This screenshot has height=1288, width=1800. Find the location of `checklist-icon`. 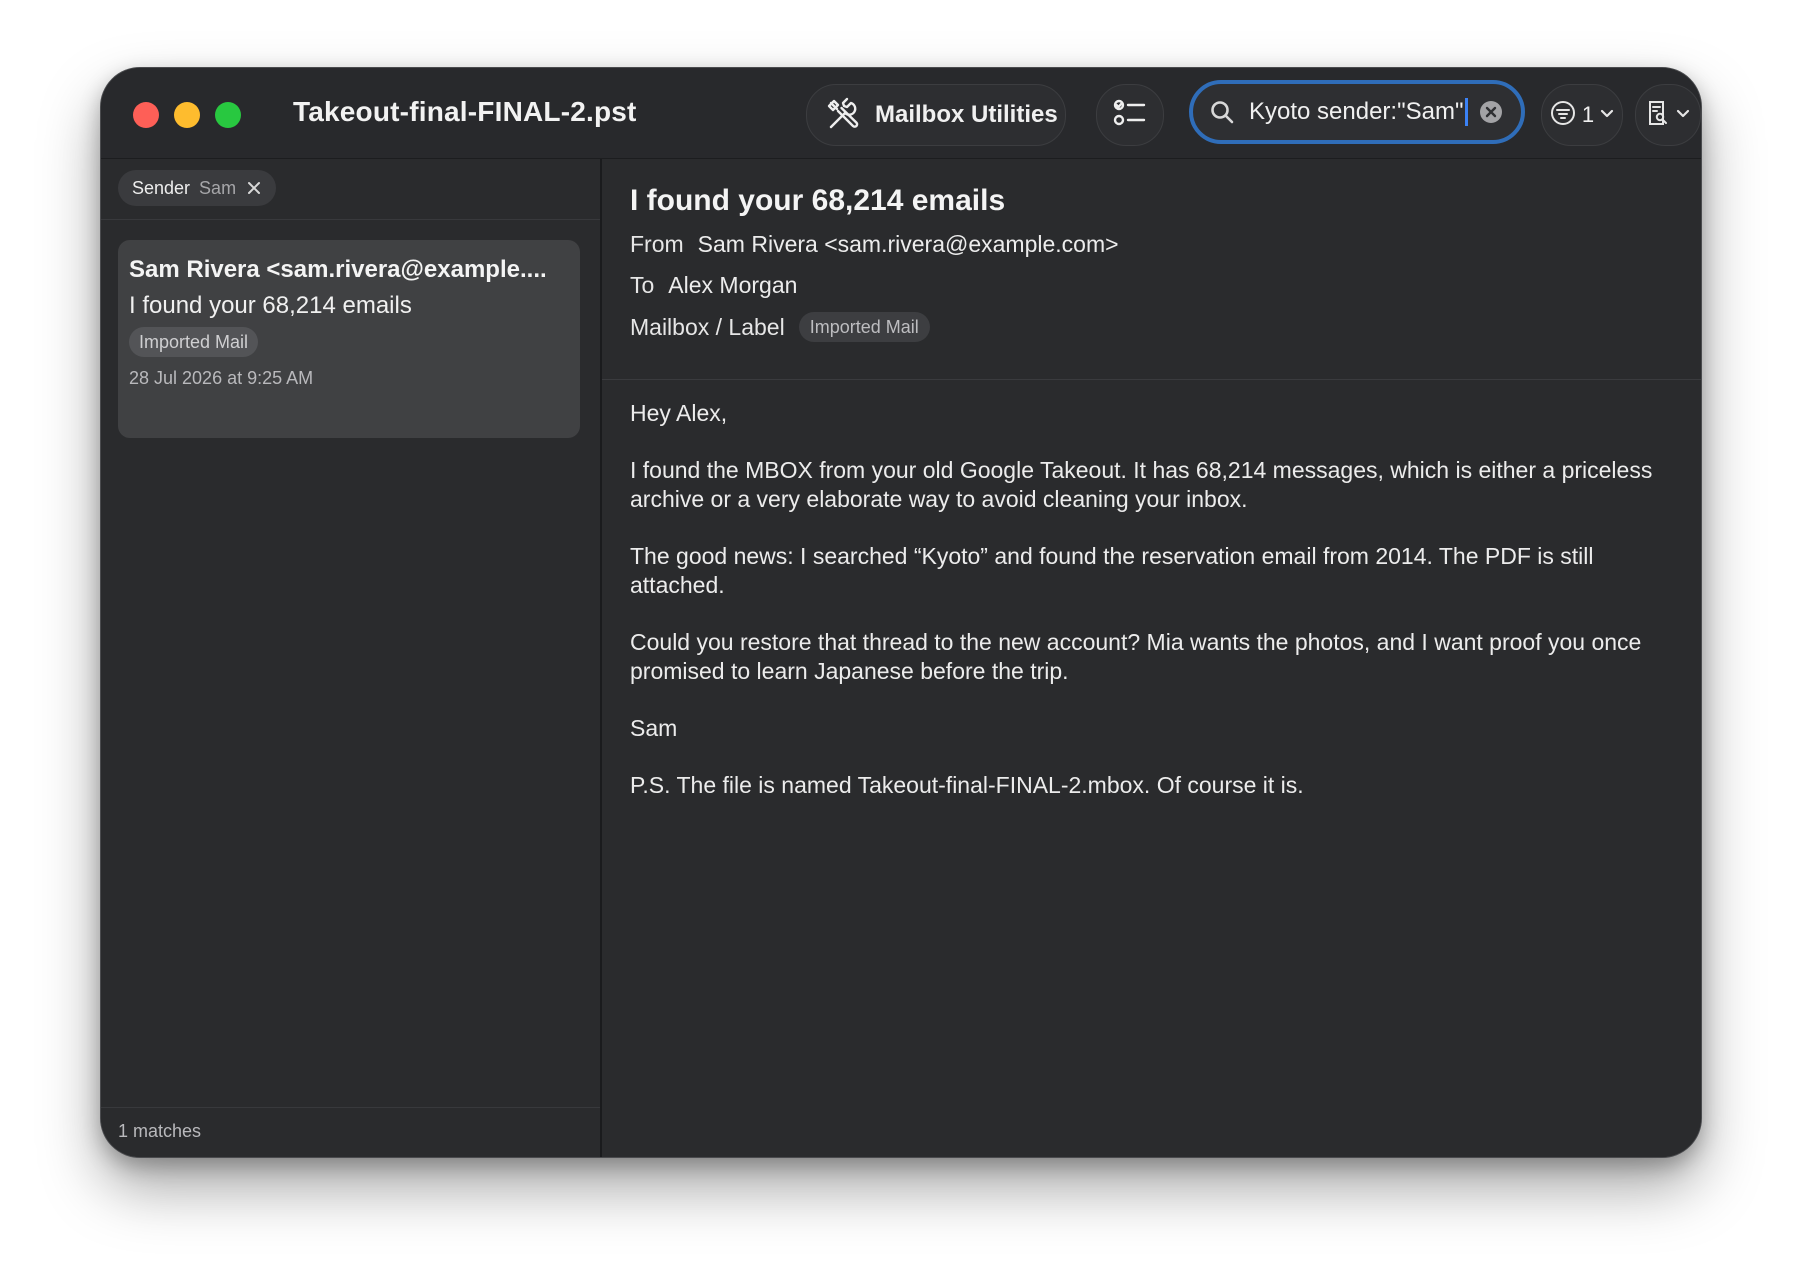

checklist-icon is located at coordinates (1130, 115).